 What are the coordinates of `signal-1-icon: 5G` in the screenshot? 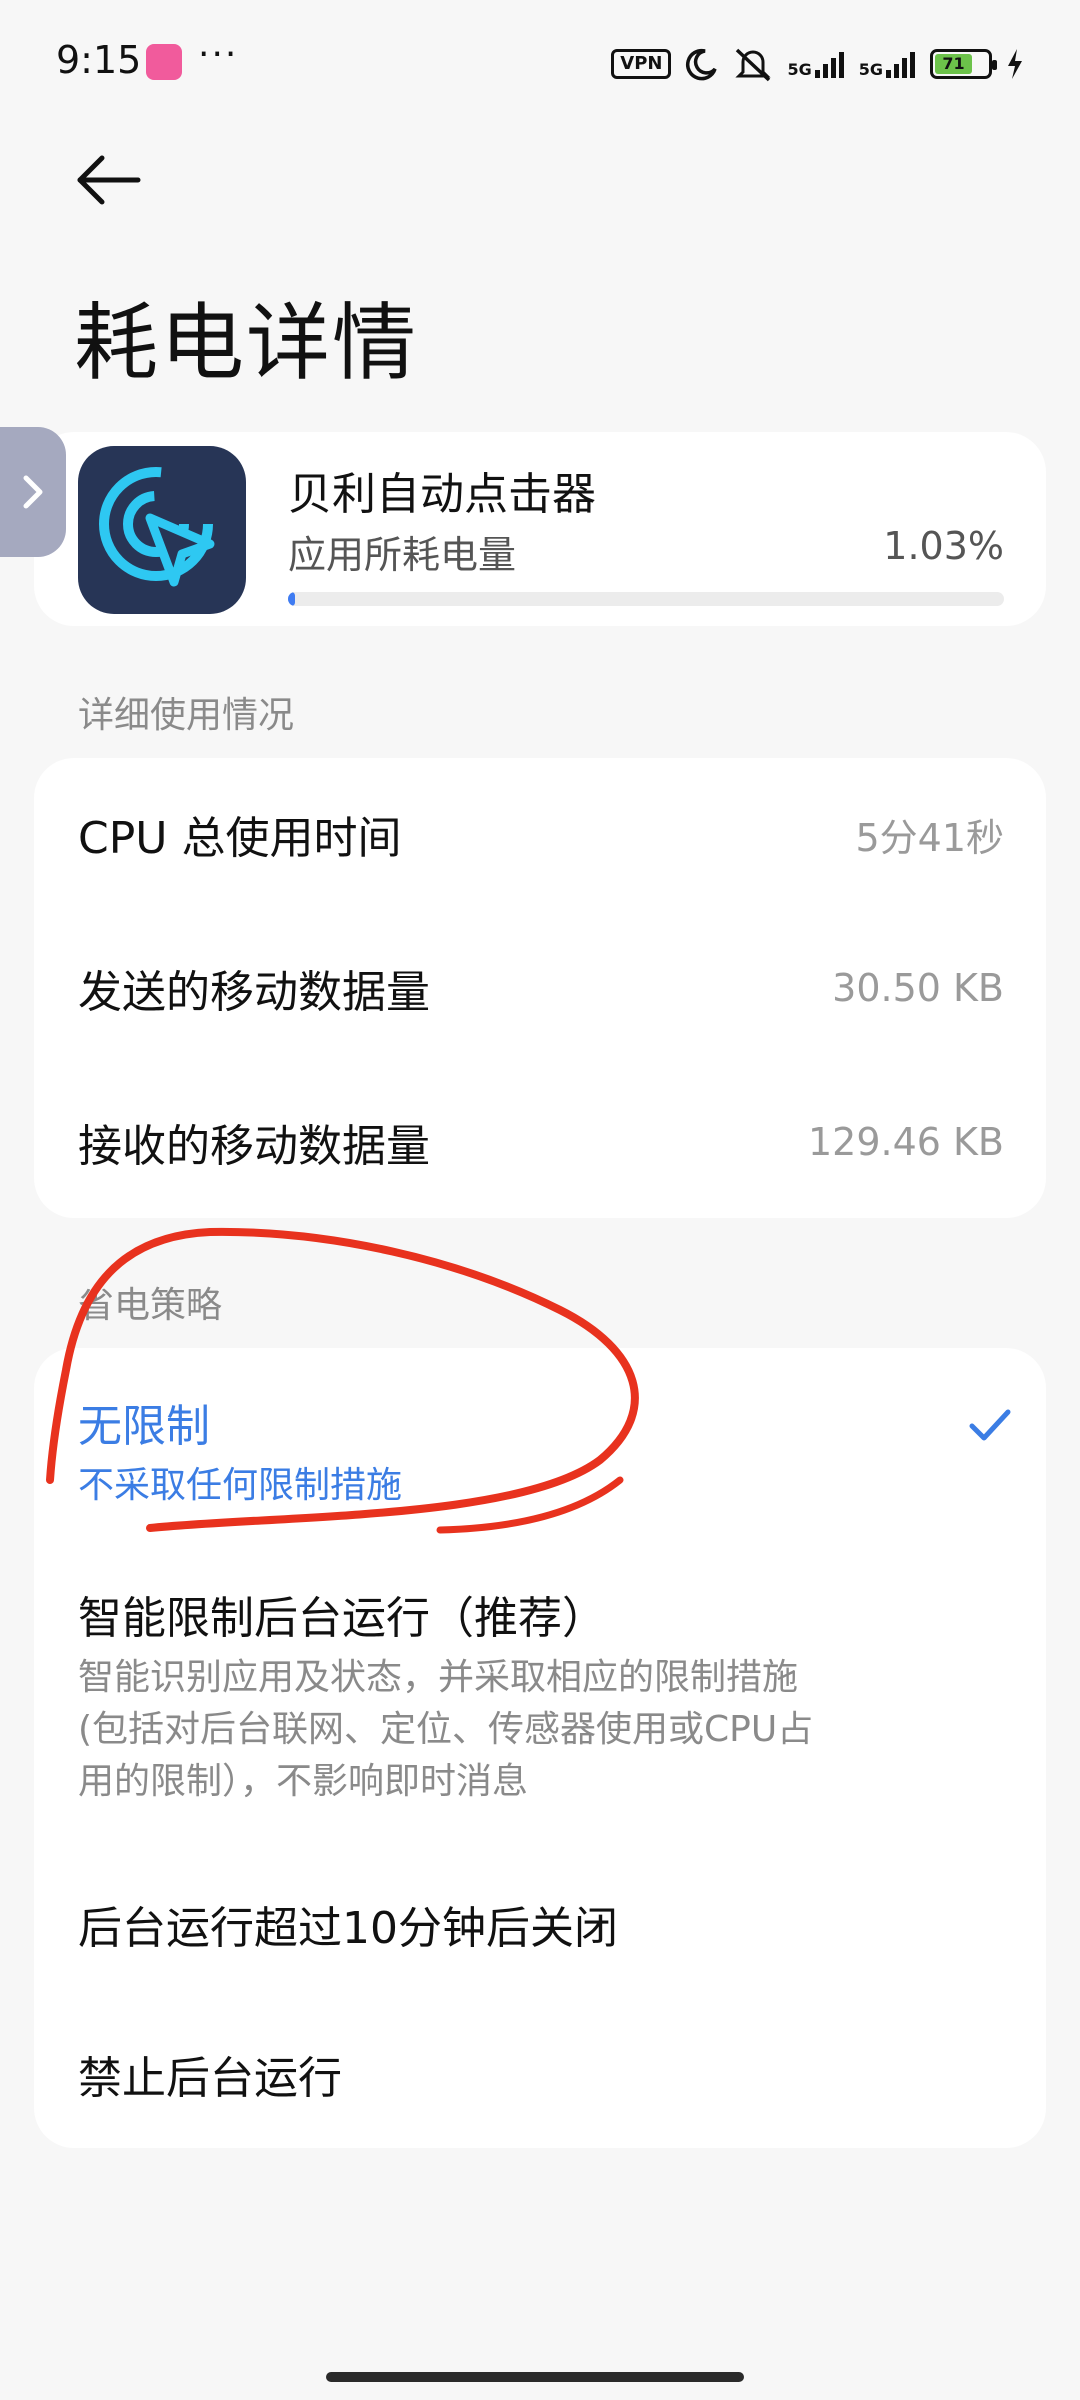 It's located at (815, 64).